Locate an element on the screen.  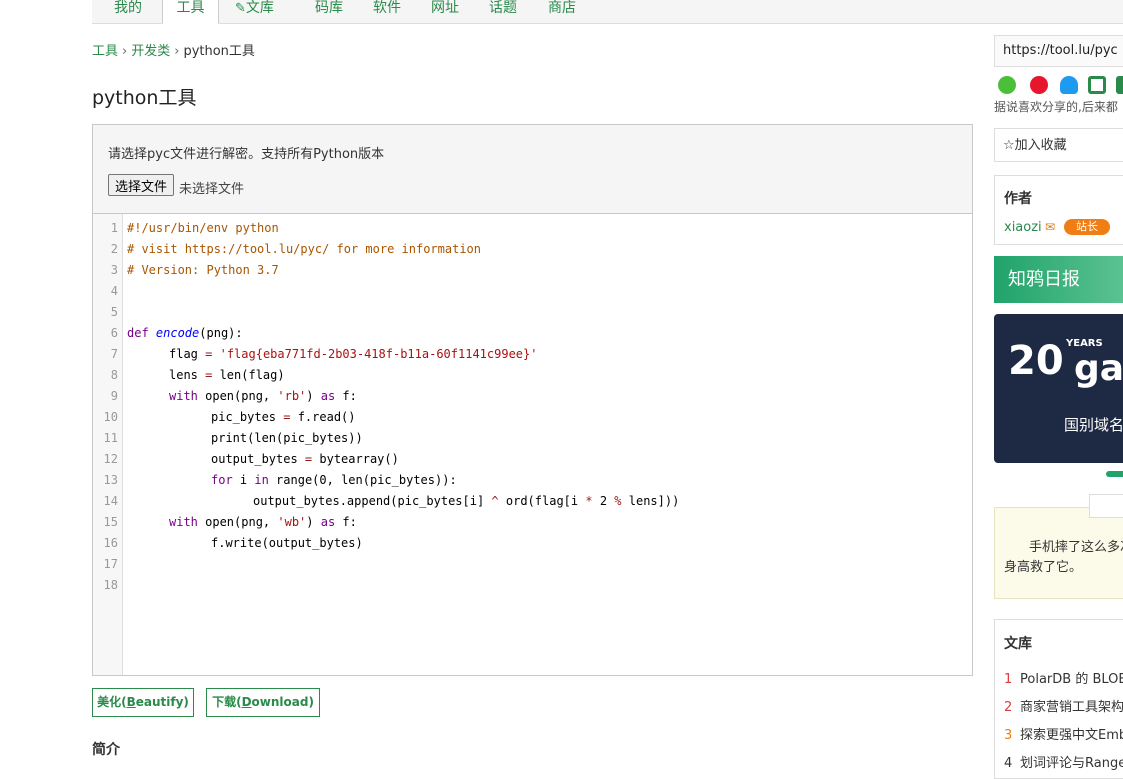
nav-item-sites: 网址 is located at coordinates (445, 11).